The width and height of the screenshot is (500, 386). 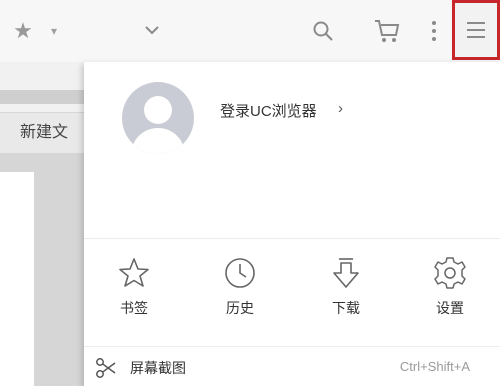 What do you see at coordinates (158, 118) in the screenshot?
I see `avatar` at bounding box center [158, 118].